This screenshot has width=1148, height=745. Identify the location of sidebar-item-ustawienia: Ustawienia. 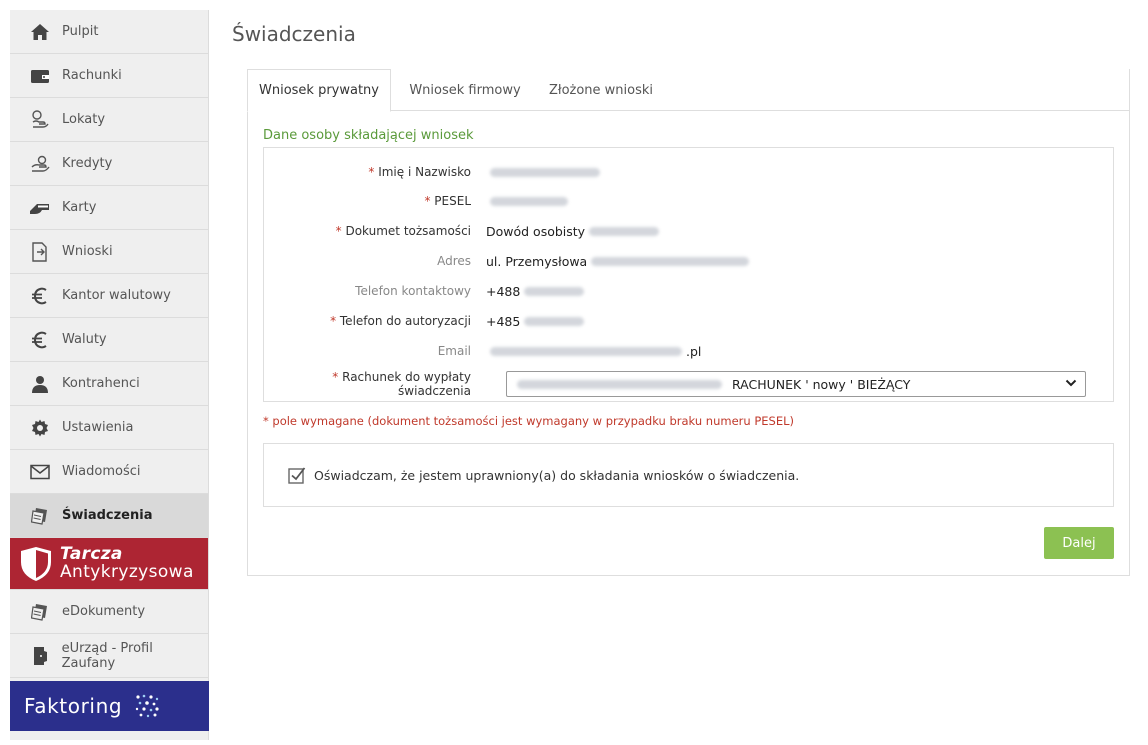
(109, 428).